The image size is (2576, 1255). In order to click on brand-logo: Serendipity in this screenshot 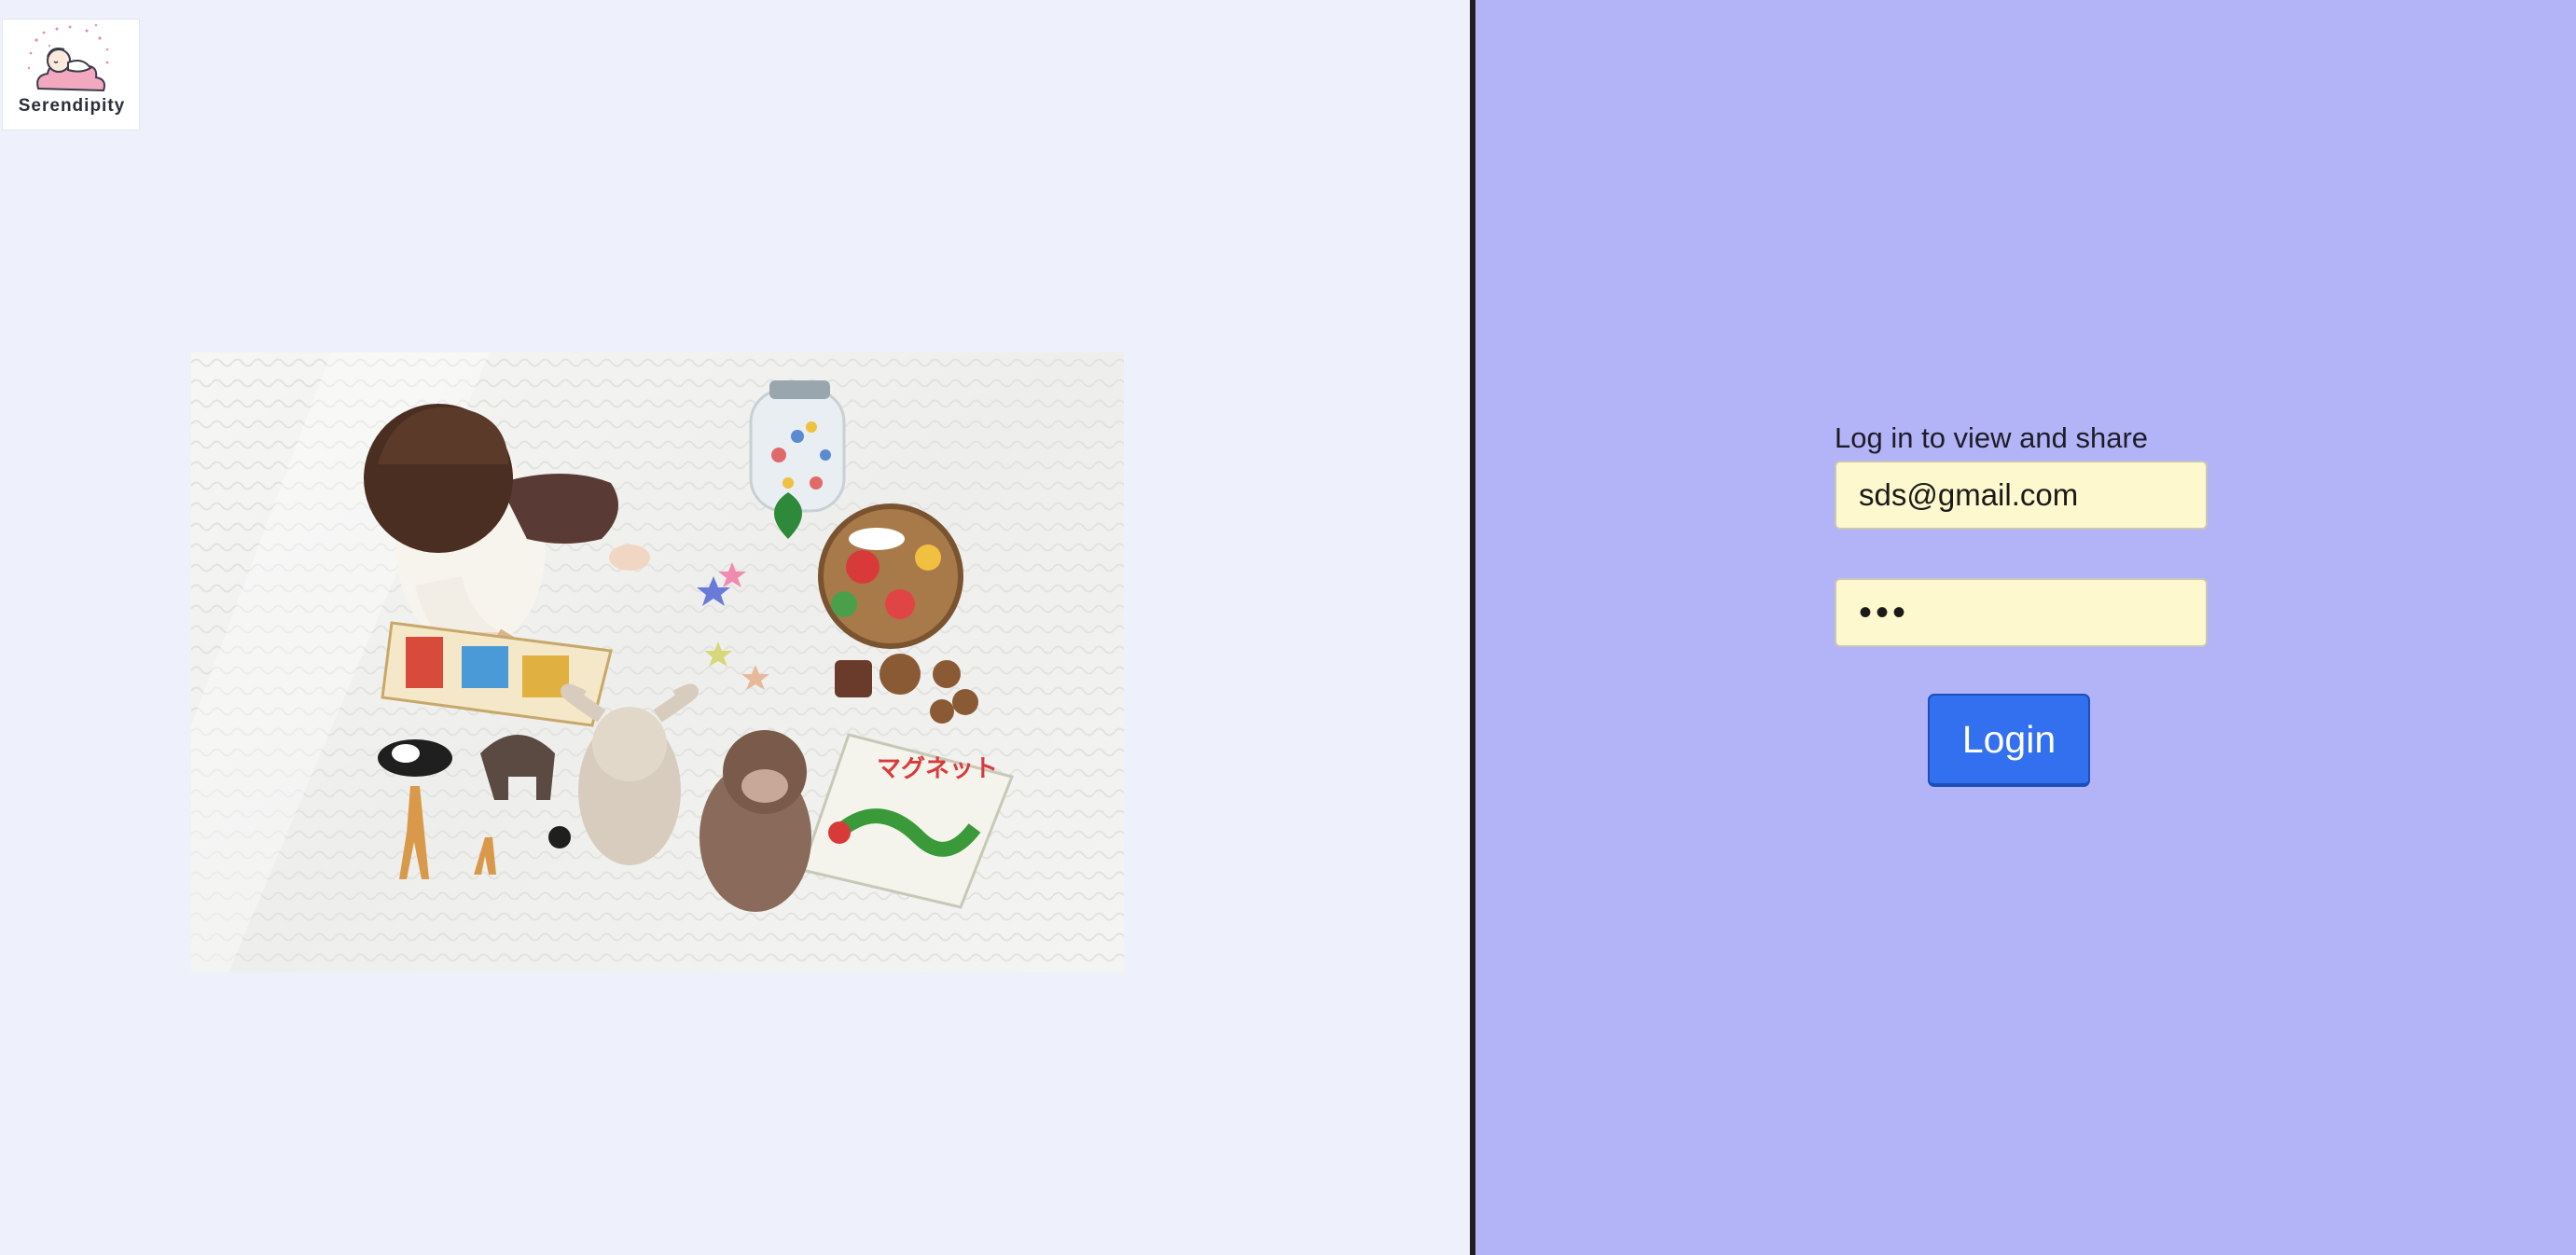, I will do `click(71, 75)`.